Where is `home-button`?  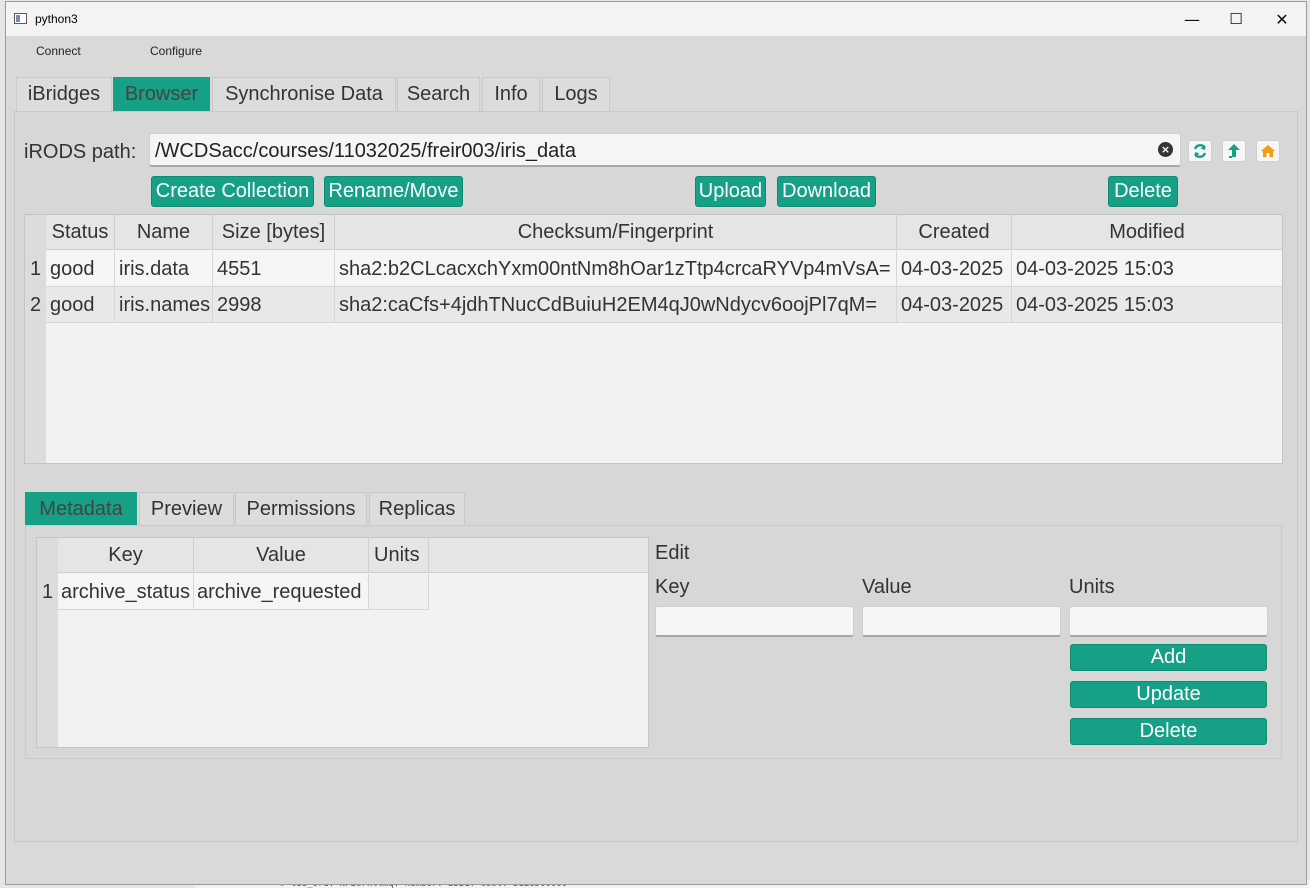
home-button is located at coordinates (1268, 151).